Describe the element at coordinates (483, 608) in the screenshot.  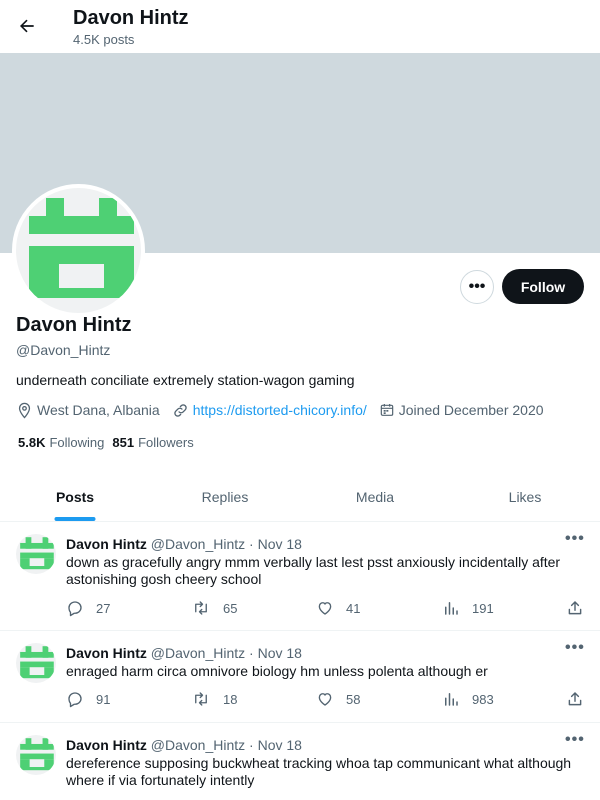
I see `views-count: 191` at that location.